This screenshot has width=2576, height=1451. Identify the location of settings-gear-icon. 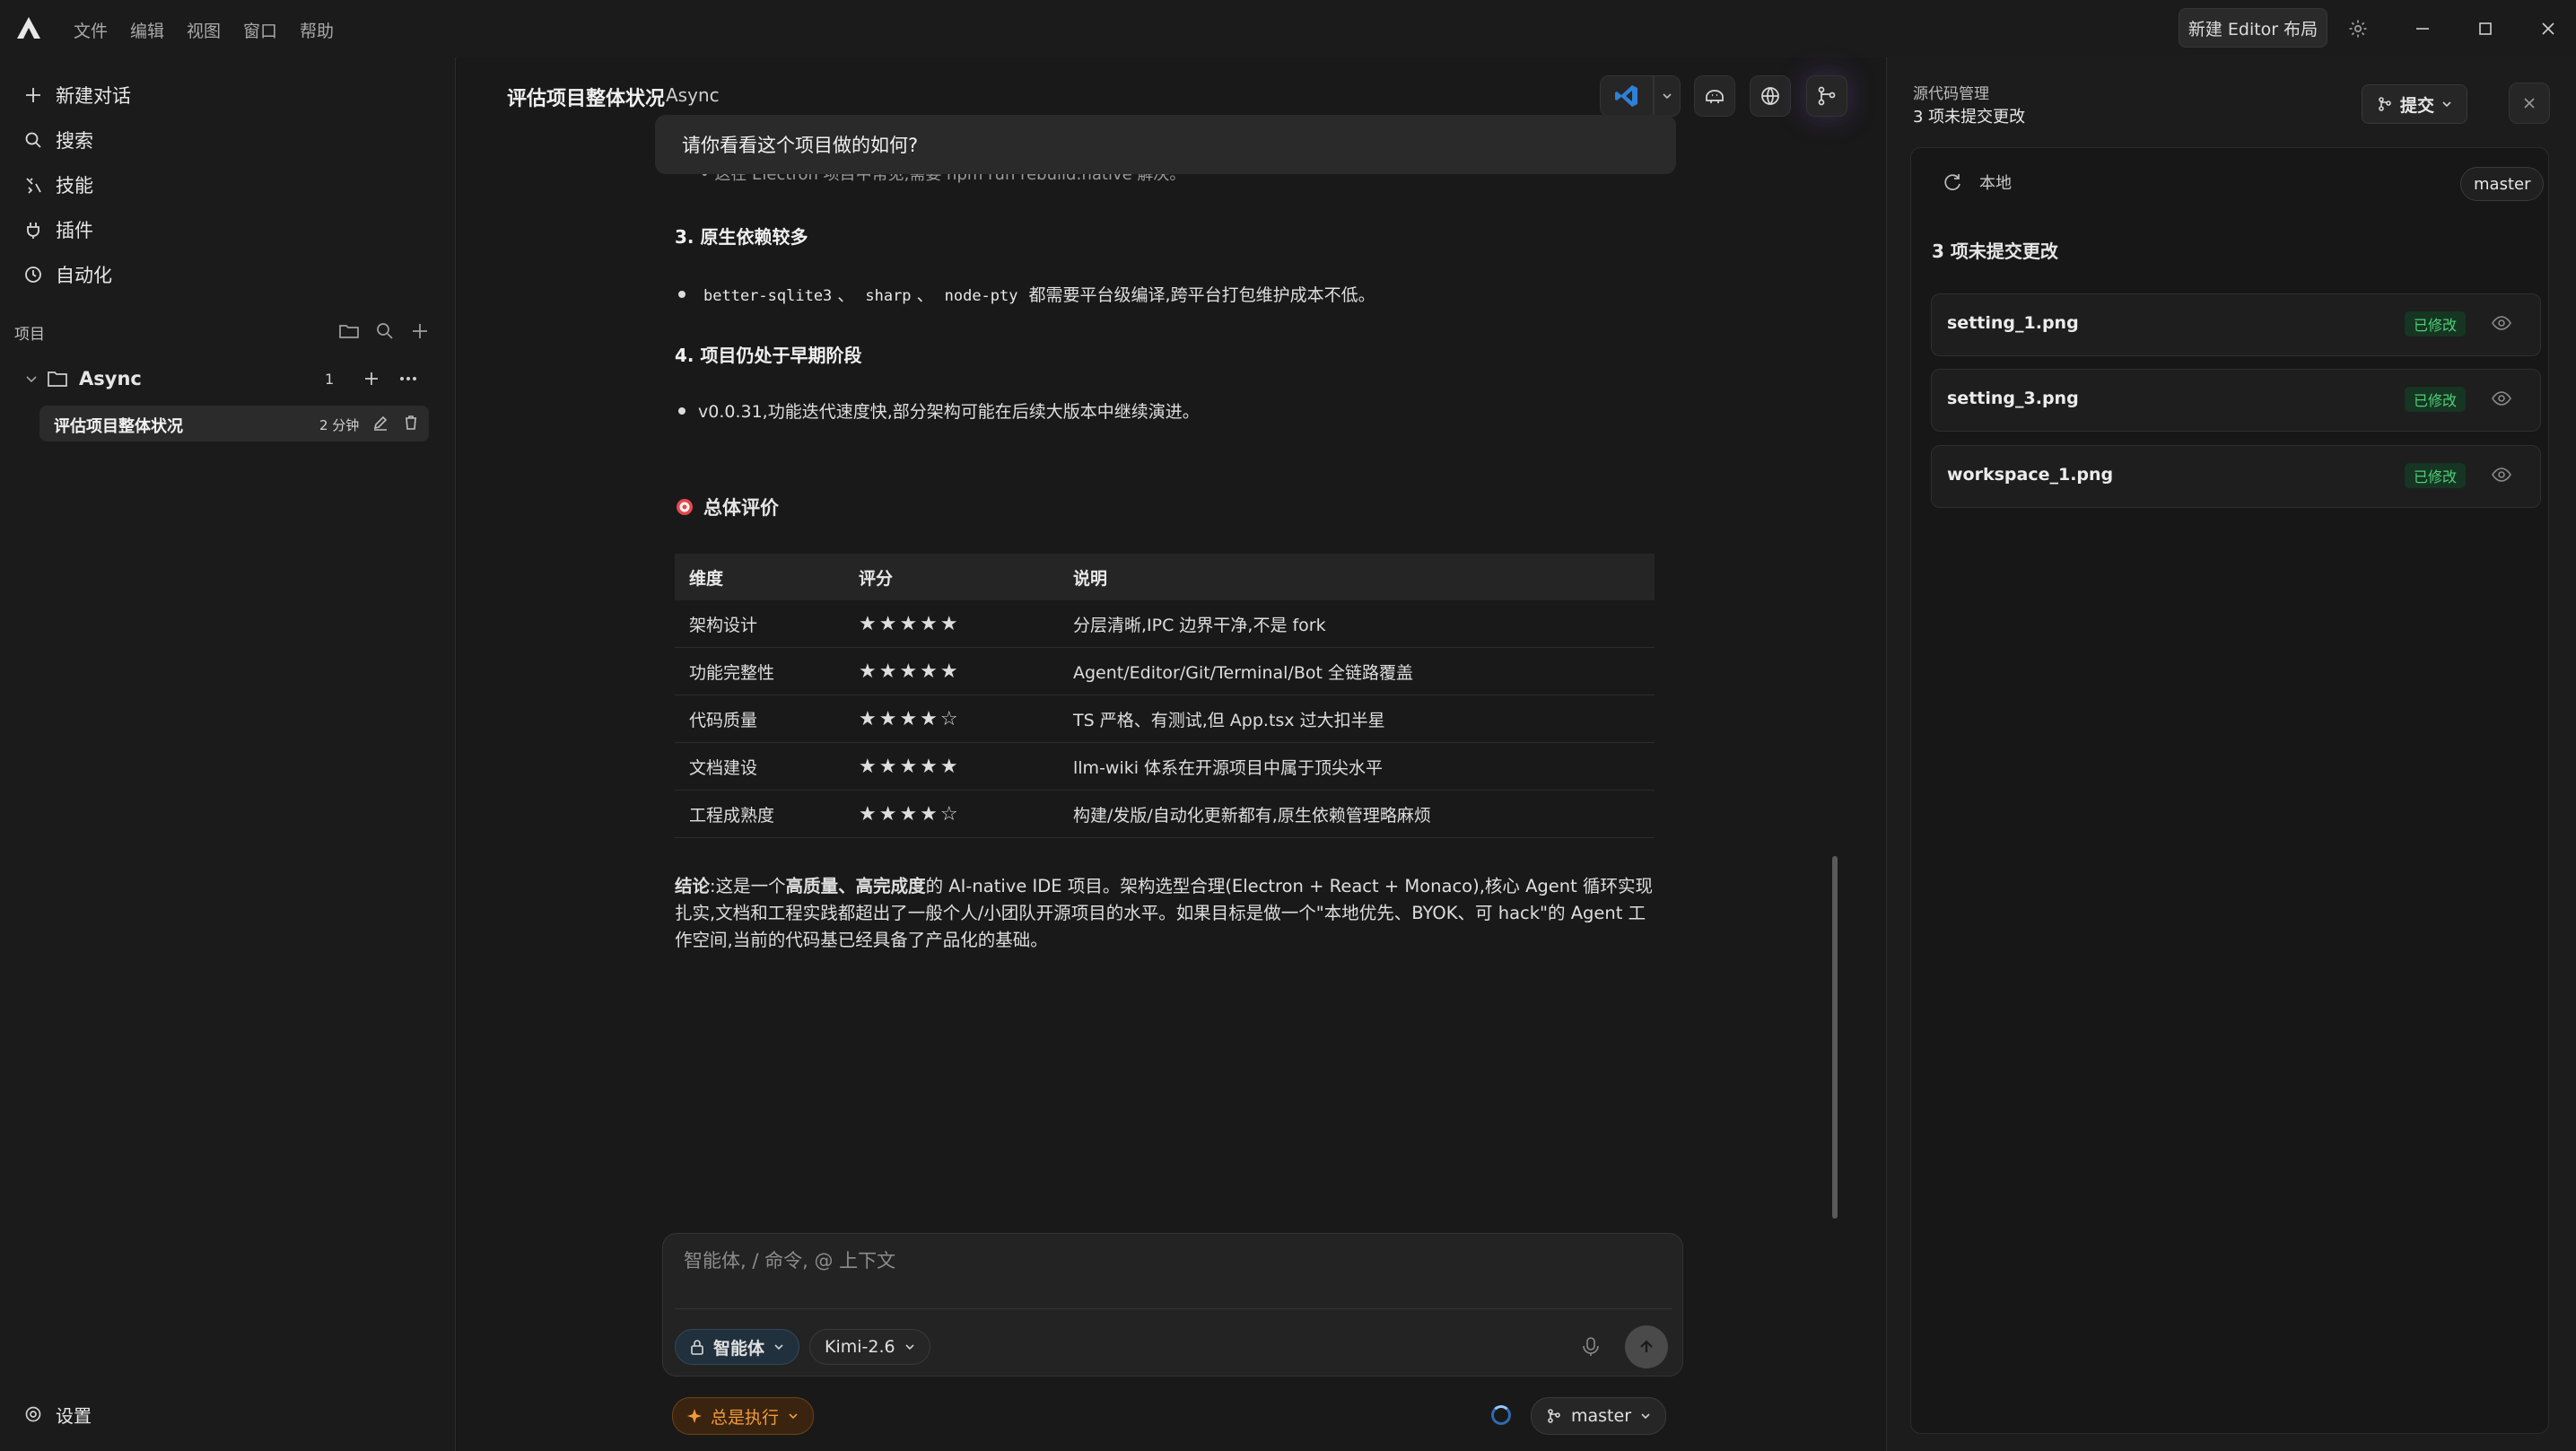
(2358, 28).